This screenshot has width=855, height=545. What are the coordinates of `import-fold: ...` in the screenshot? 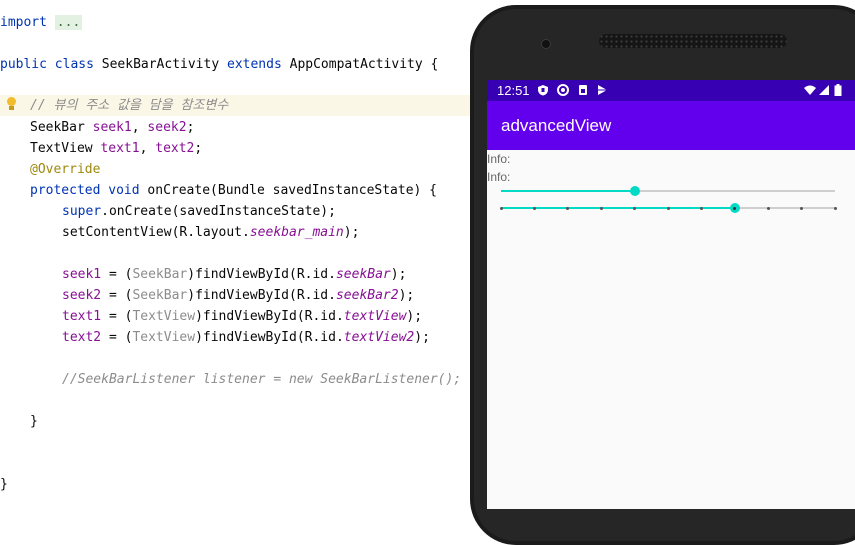 It's located at (68, 22).